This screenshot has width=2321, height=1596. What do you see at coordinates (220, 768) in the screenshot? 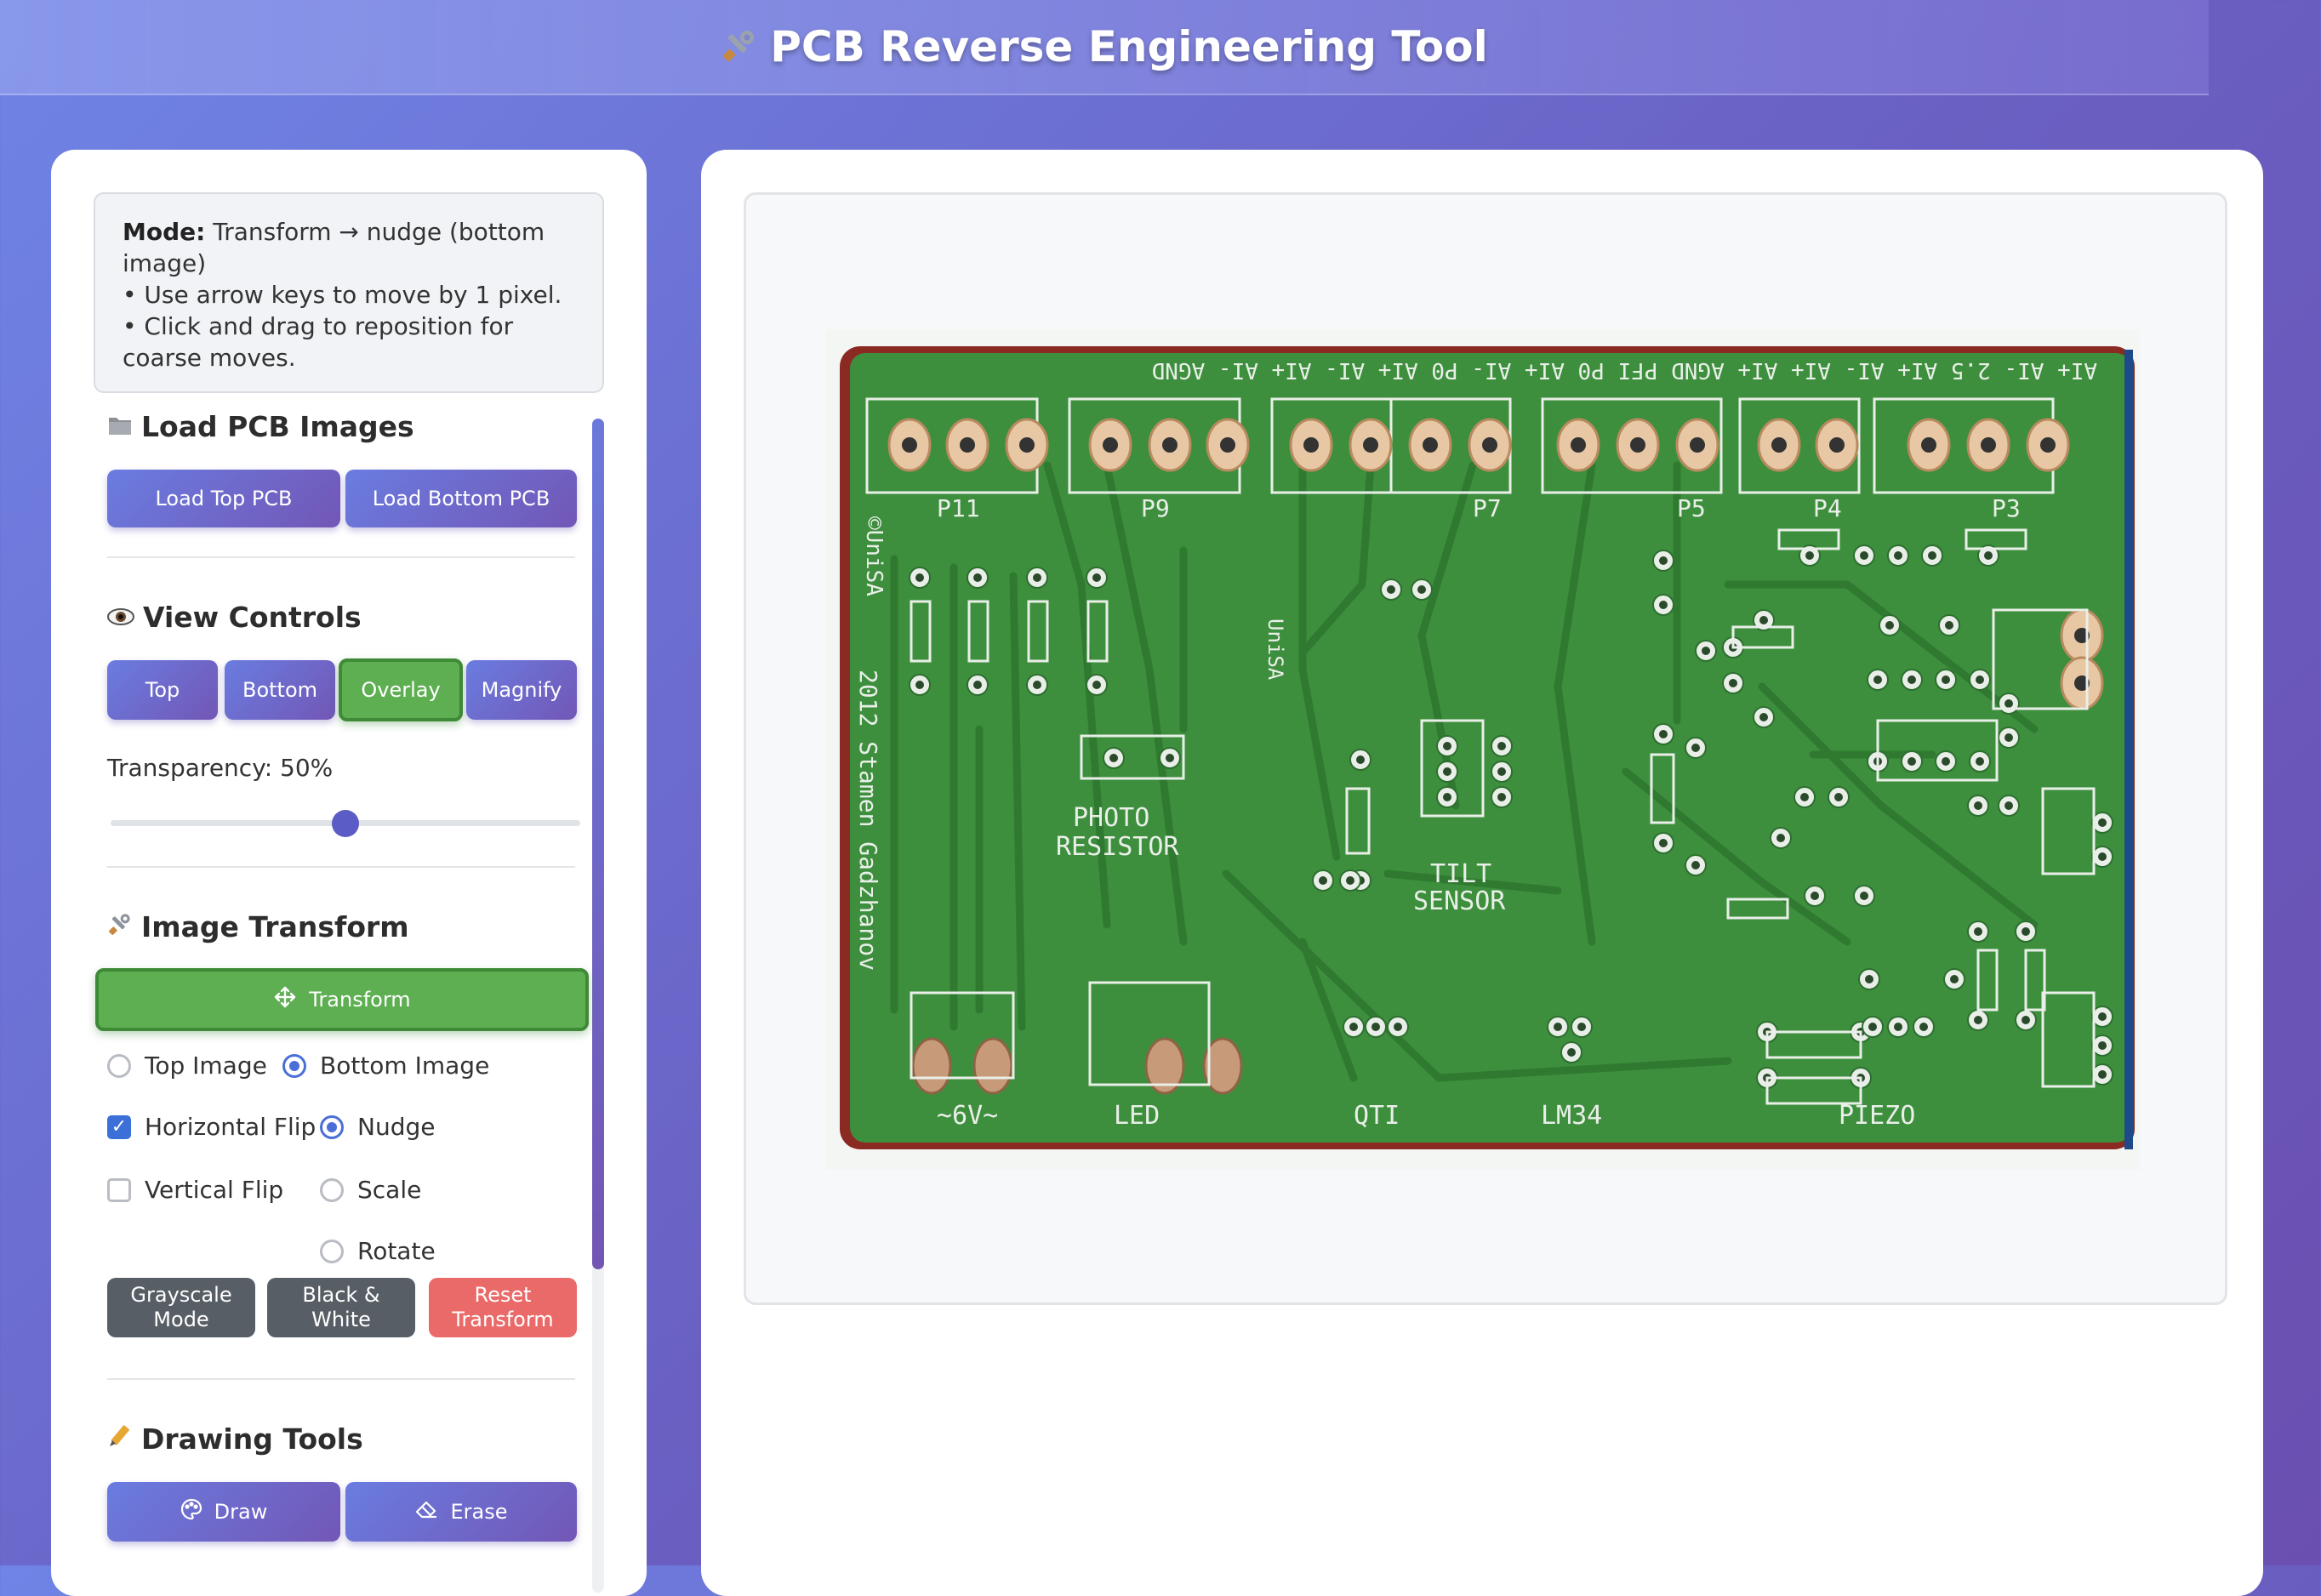
I see `transparency-label: Transparency: 50%` at bounding box center [220, 768].